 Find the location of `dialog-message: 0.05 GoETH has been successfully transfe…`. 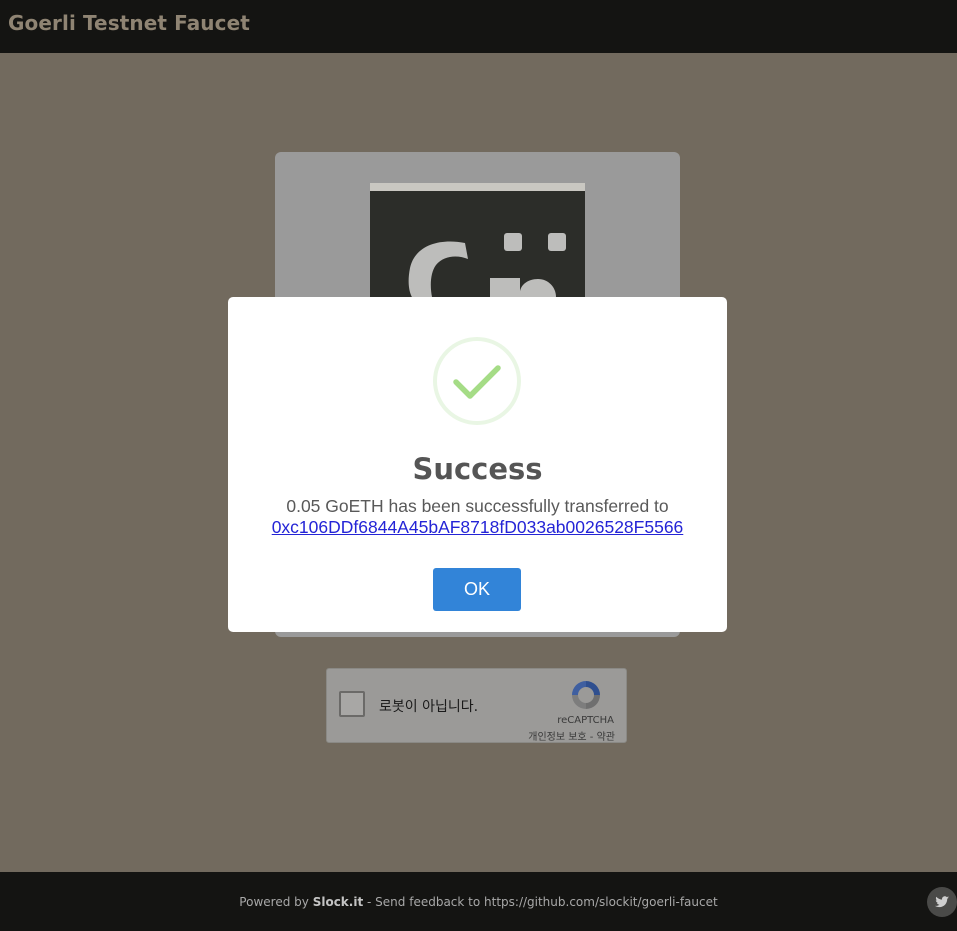

dialog-message: 0.05 GoETH has been successfully transfe… is located at coordinates (477, 506).